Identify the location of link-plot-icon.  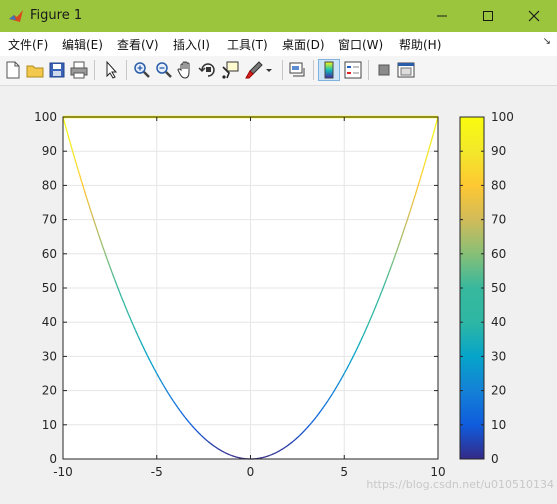
(298, 70).